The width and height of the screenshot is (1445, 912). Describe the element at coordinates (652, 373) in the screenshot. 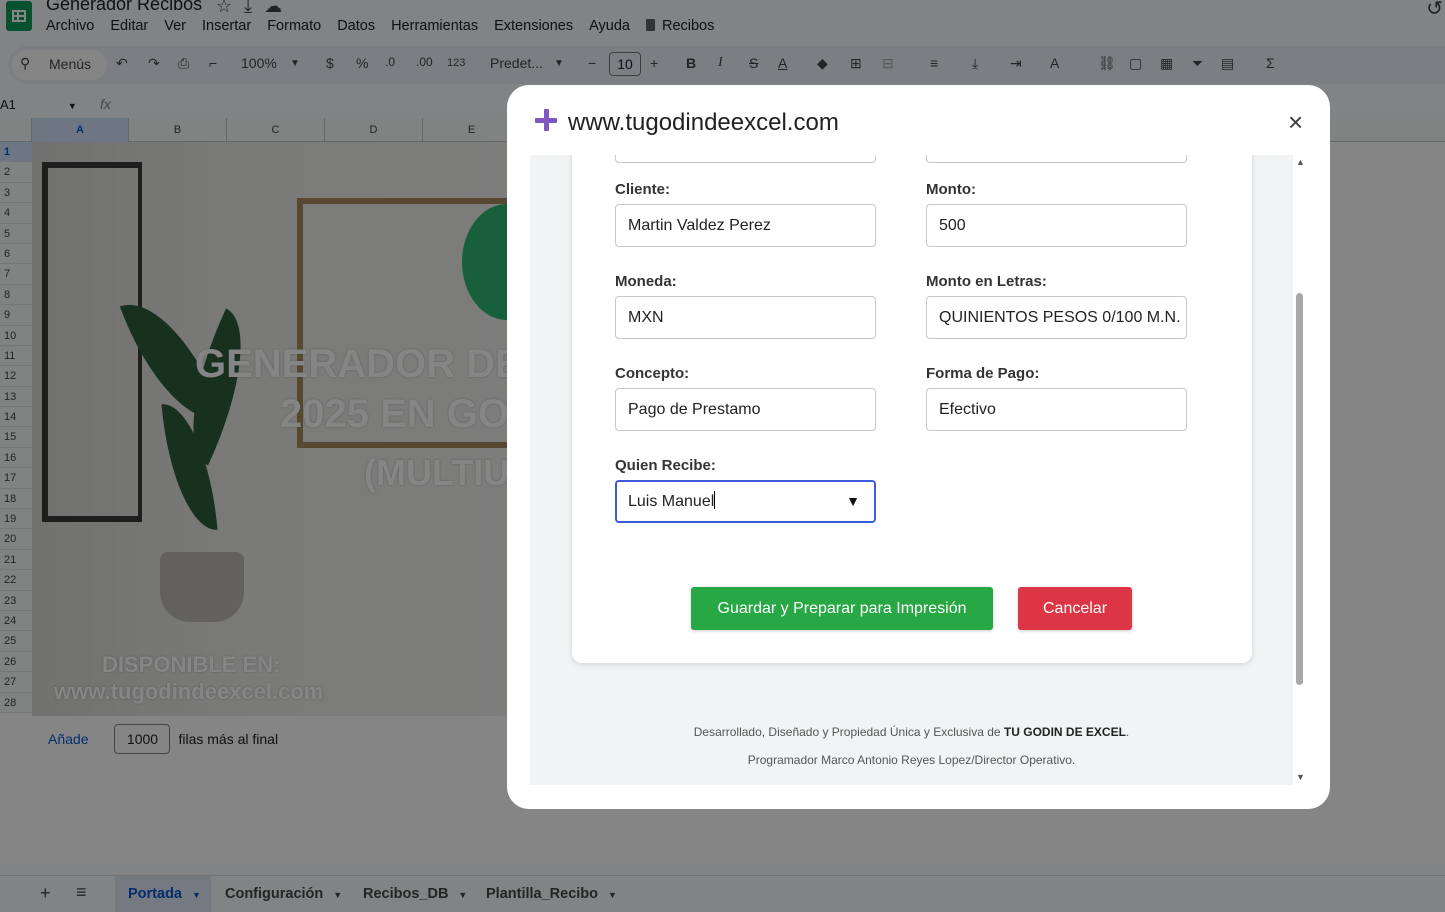

I see `concepto-label: Concepto:` at that location.